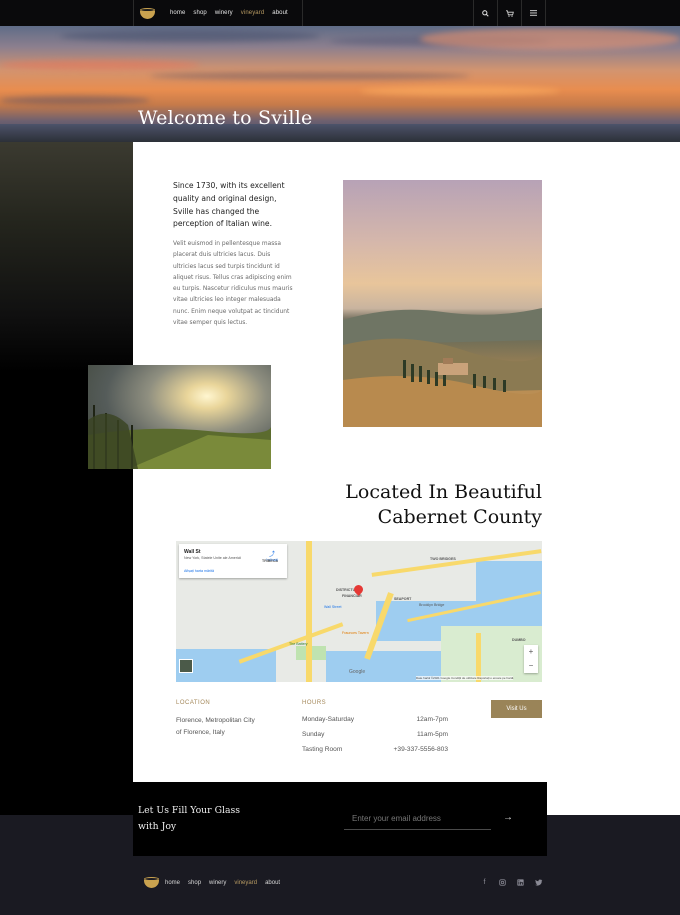  What do you see at coordinates (432, 719) in the screenshot?
I see `hours-row-value: 12am-7pm` at bounding box center [432, 719].